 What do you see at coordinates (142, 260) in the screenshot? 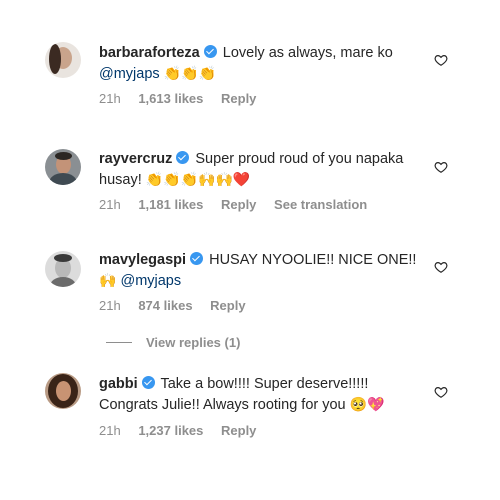
I see `username: mavylegaspi` at bounding box center [142, 260].